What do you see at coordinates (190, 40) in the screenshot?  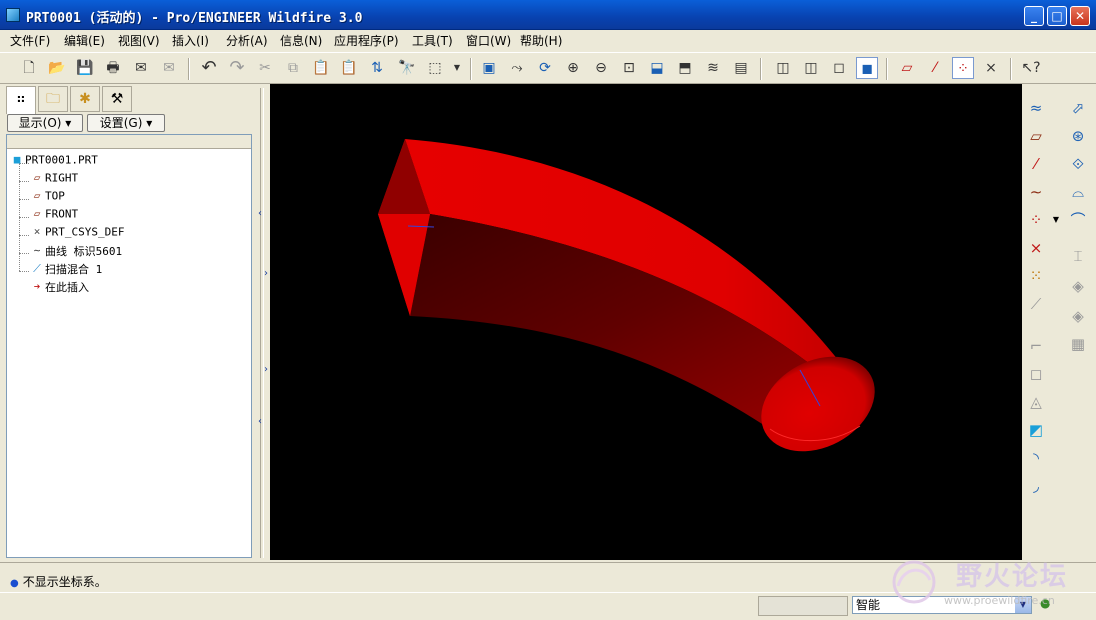 I see `menu-insert: 插入(I)` at bounding box center [190, 40].